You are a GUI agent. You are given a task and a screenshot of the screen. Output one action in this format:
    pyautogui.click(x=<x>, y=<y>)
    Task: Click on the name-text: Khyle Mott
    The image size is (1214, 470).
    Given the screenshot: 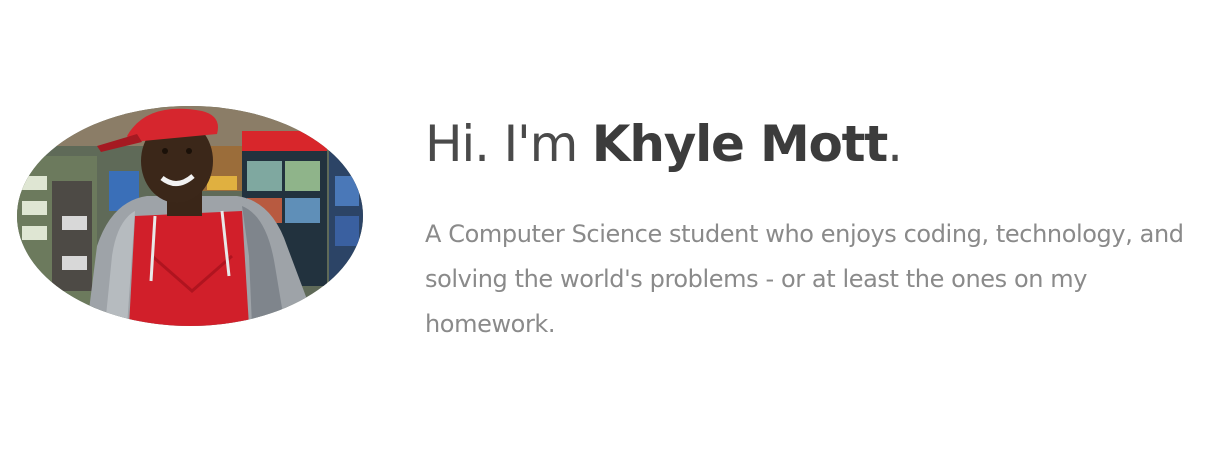 What is the action you would take?
    pyautogui.click(x=740, y=144)
    